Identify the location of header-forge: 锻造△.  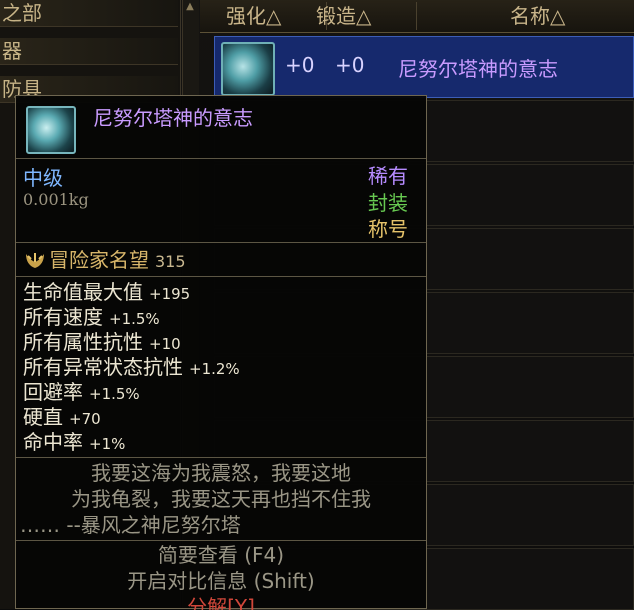
(366, 16).